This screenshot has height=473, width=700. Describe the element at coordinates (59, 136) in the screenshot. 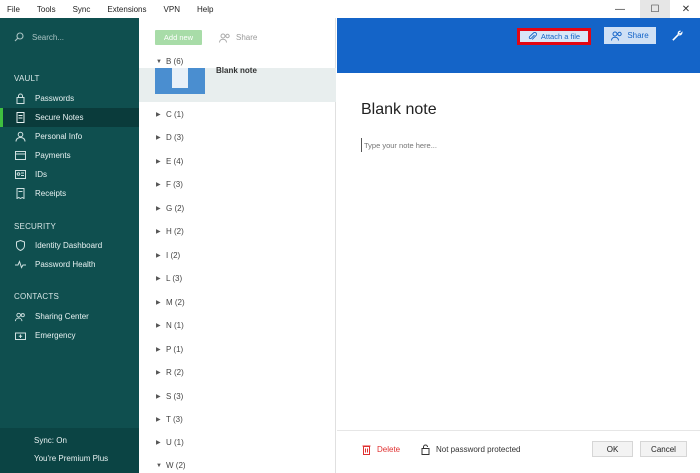

I see `sidebar-item-label: Personal Info` at that location.